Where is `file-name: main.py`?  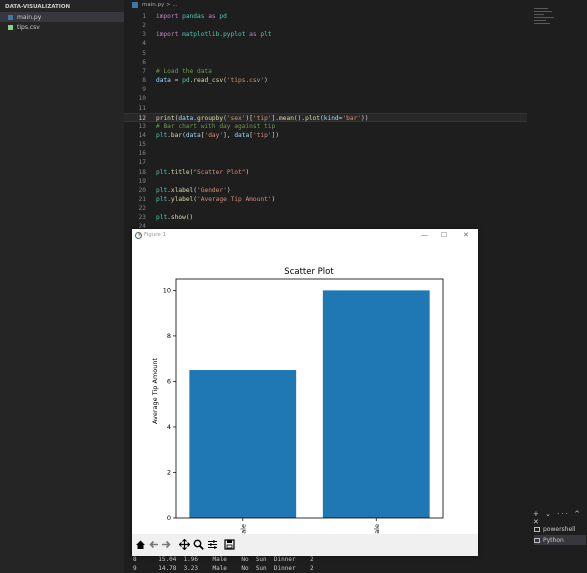
file-name: main.py is located at coordinates (29, 17).